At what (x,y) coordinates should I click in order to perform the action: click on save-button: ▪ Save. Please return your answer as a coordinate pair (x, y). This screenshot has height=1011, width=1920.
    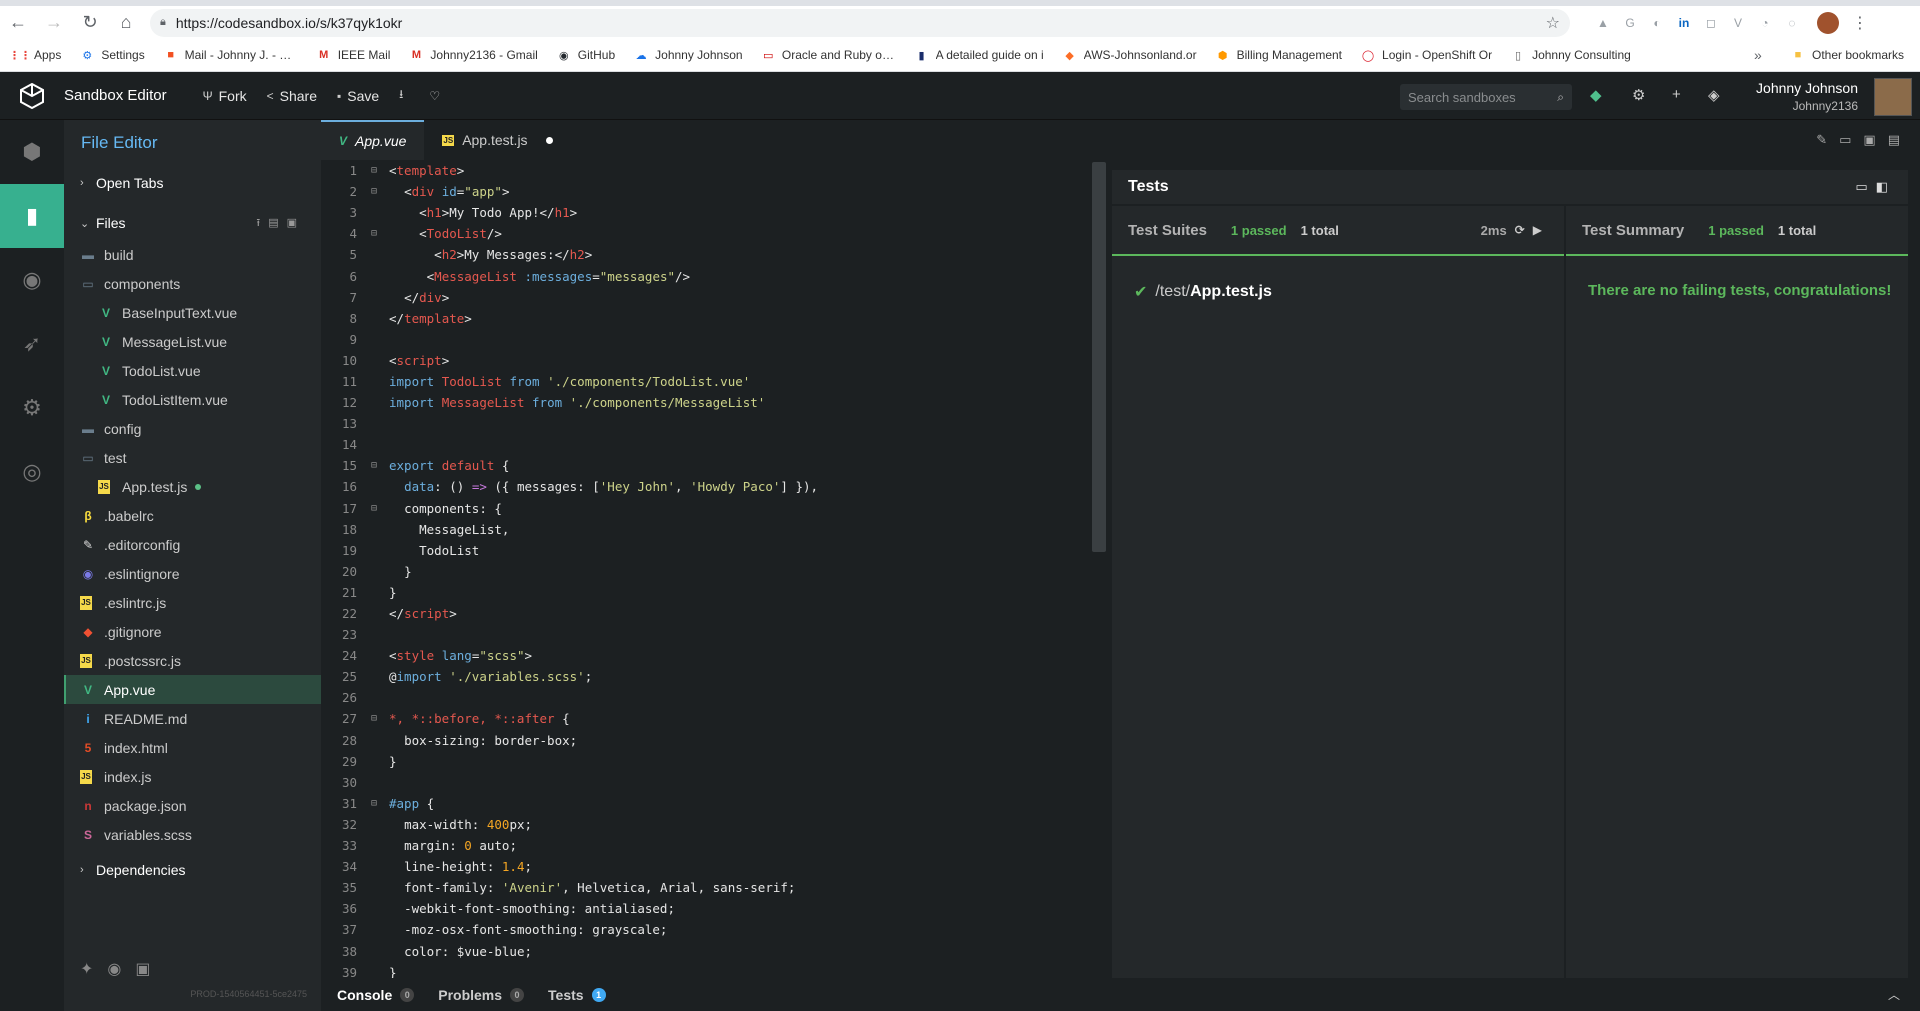
    Looking at the image, I should click on (358, 96).